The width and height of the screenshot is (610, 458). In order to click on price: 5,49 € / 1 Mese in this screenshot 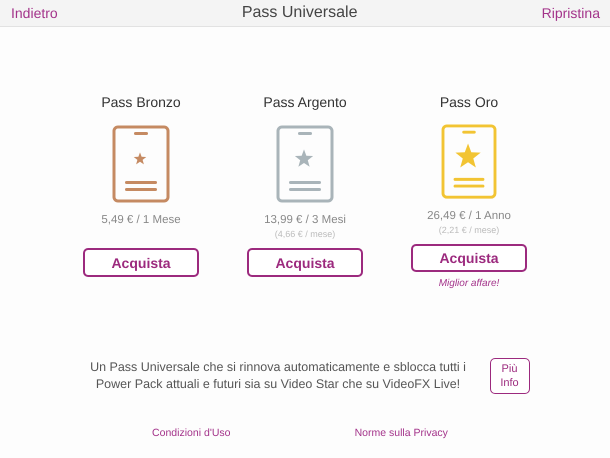, I will do `click(141, 220)`.